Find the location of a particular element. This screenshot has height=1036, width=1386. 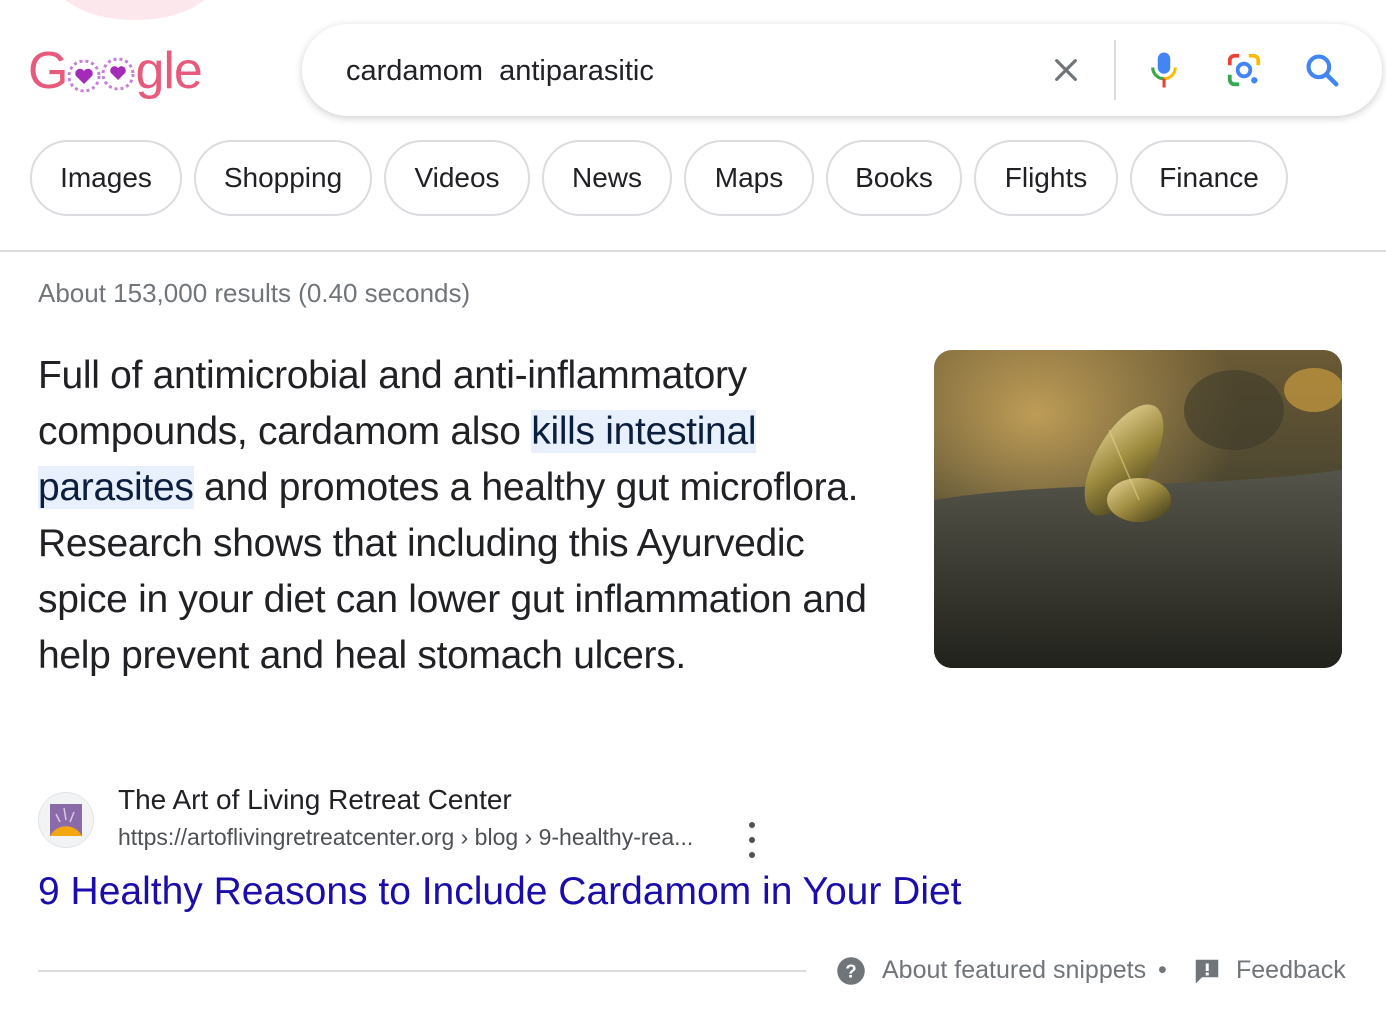

feedback-icon is located at coordinates (1207, 971).